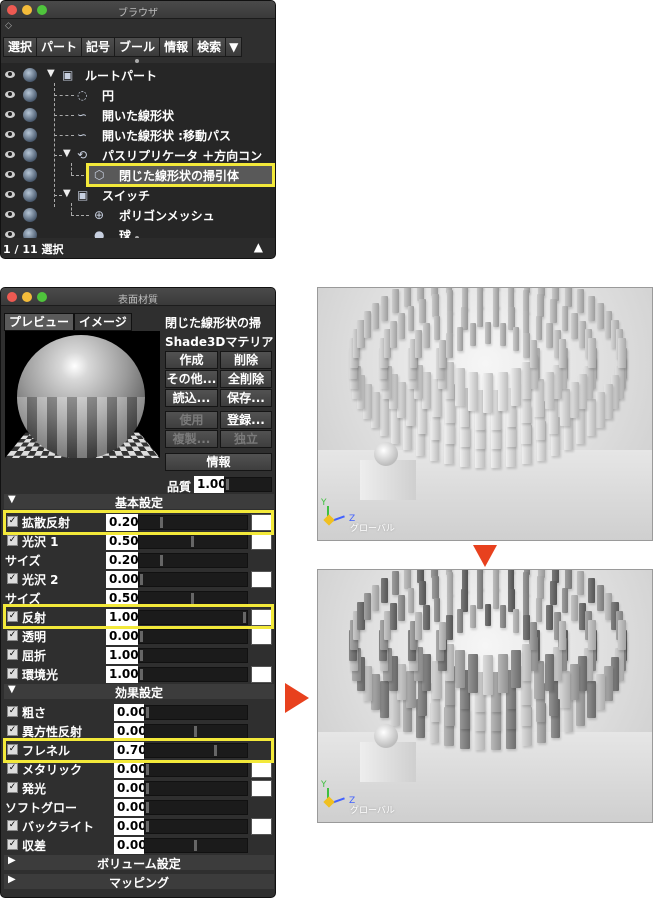 This screenshot has height=898, width=654. What do you see at coordinates (218, 462) in the screenshot?
I see `info-button: 情報` at bounding box center [218, 462].